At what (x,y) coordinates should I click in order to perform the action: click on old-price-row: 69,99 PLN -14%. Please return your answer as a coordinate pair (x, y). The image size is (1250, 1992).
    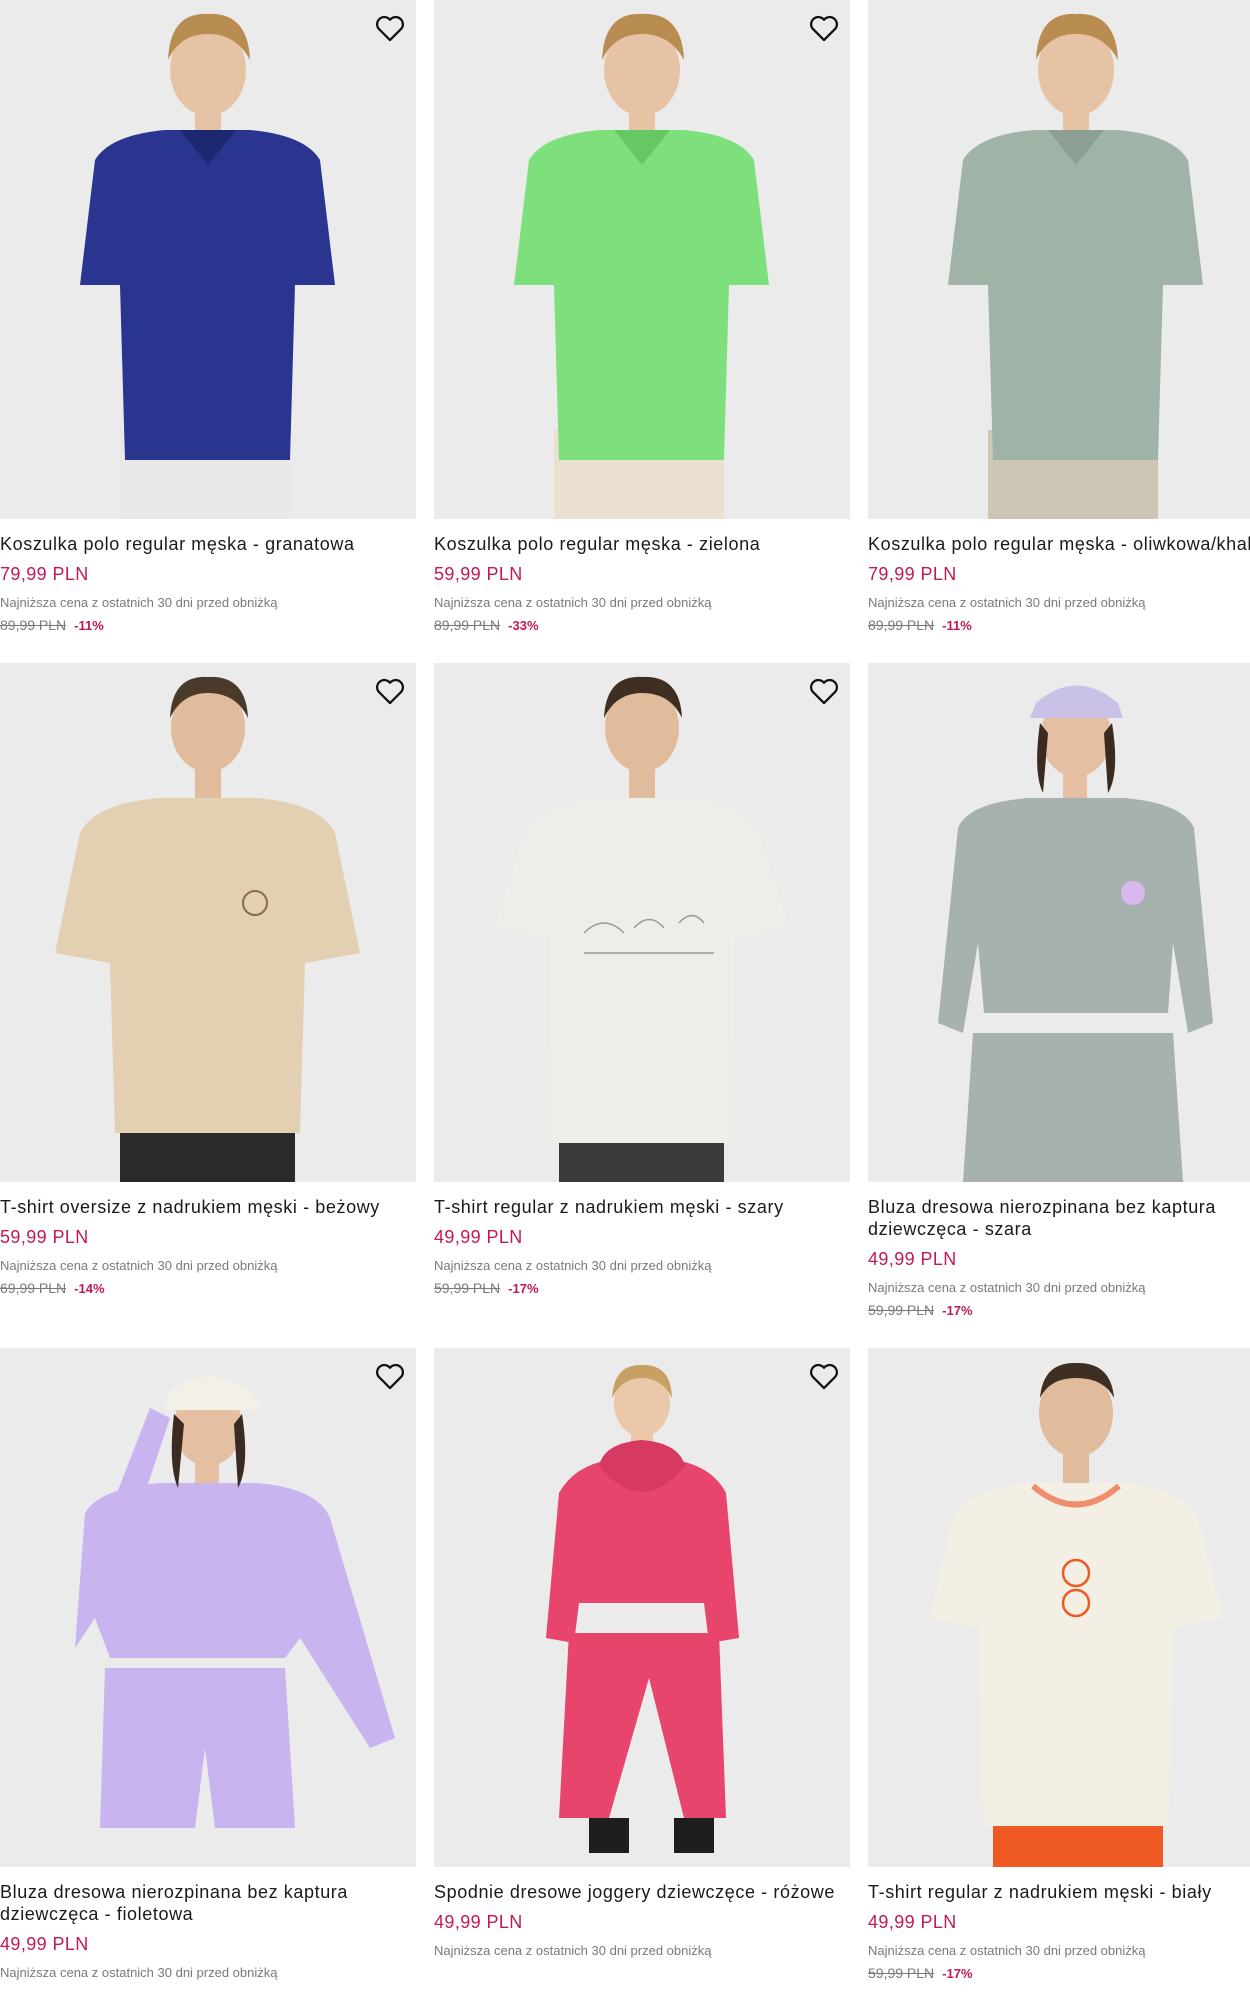
    Looking at the image, I should click on (208, 1288).